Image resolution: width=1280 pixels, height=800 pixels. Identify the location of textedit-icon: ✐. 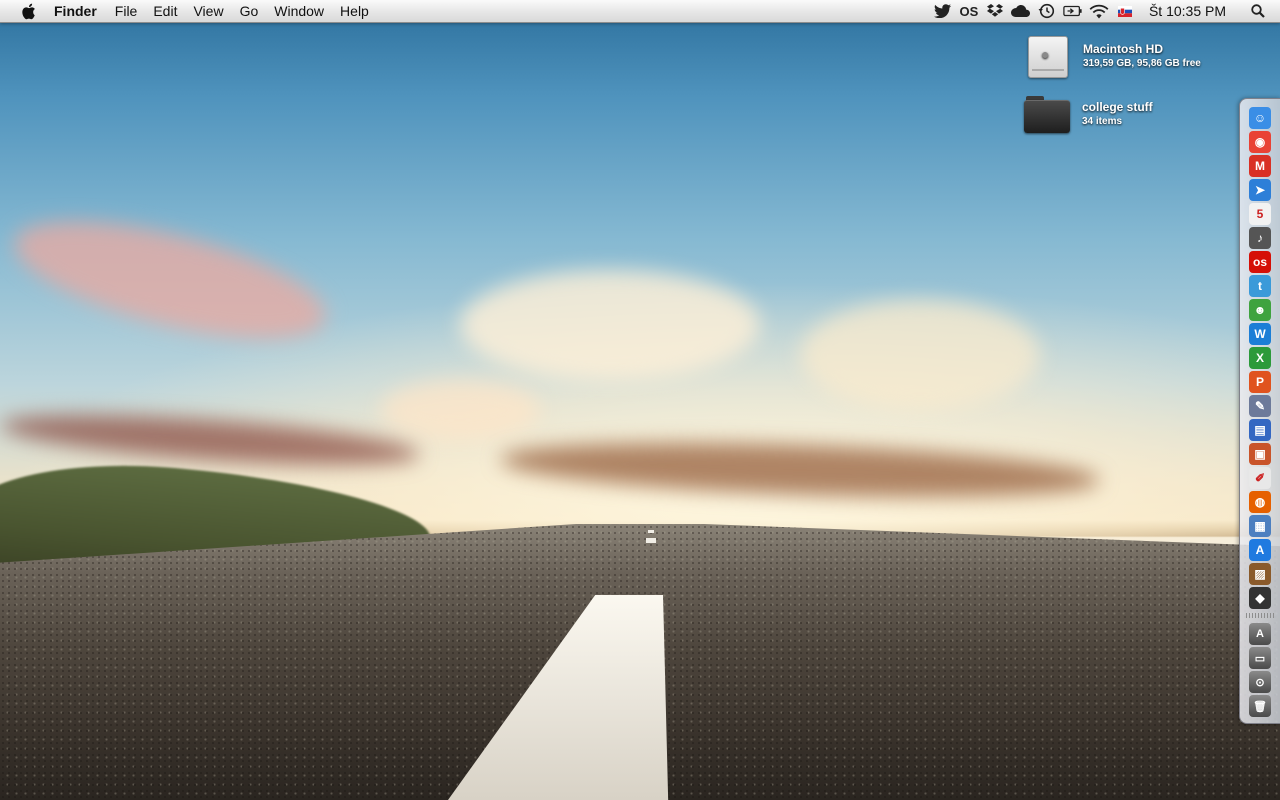
(1260, 478).